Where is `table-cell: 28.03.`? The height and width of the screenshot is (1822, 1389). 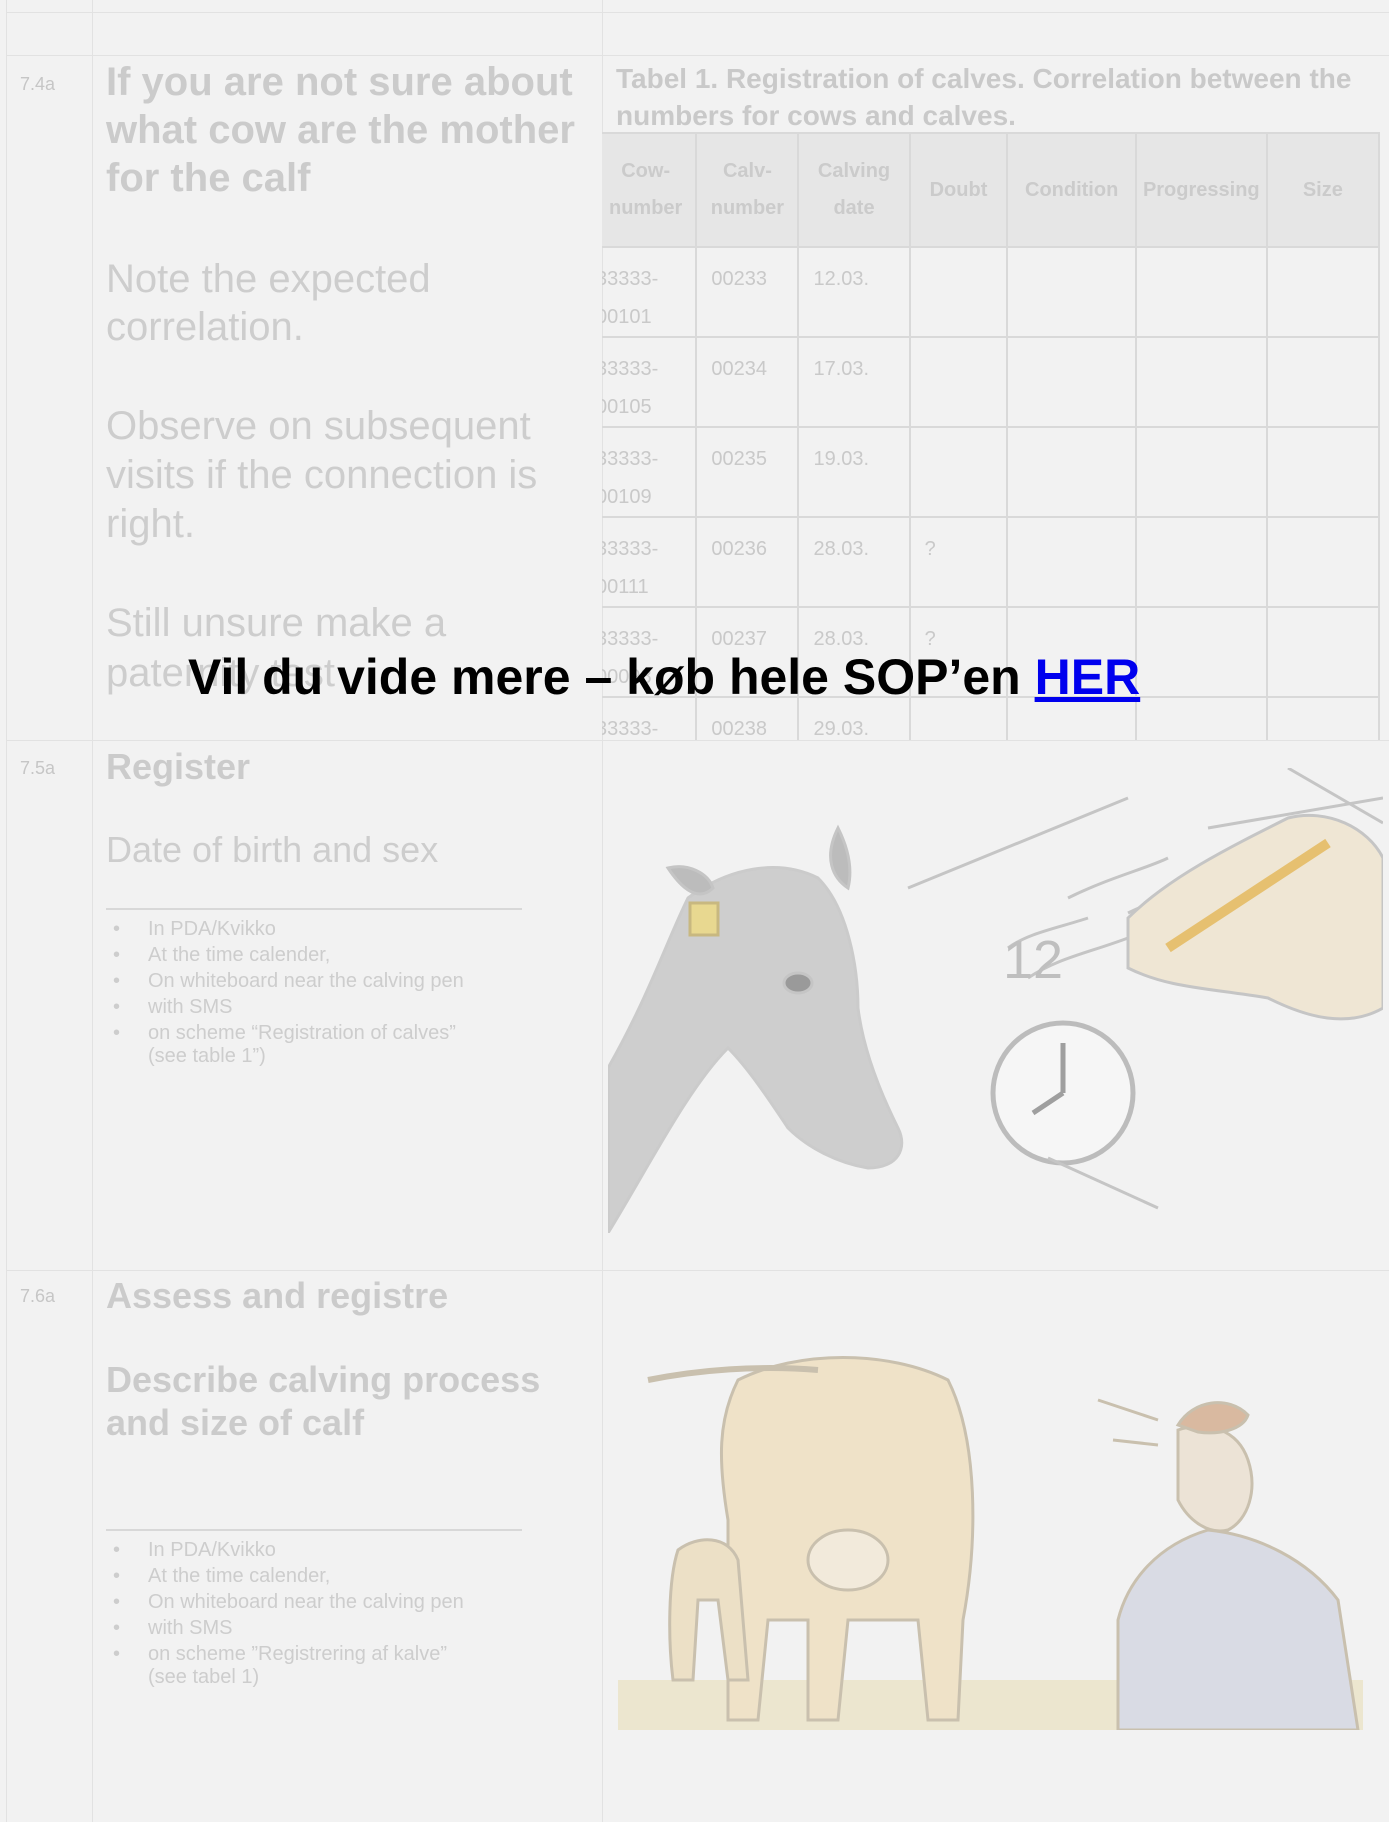
table-cell: 28.03. is located at coordinates (854, 562).